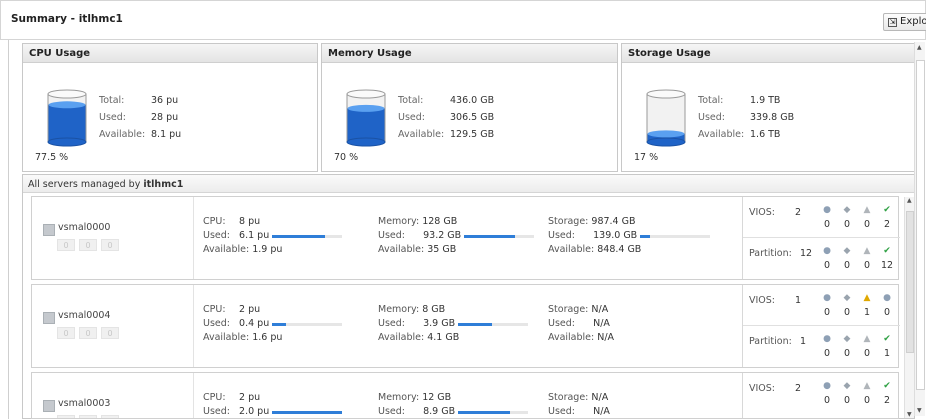  Describe the element at coordinates (84, 315) in the screenshot. I see `server-name: vsmal0004` at that location.